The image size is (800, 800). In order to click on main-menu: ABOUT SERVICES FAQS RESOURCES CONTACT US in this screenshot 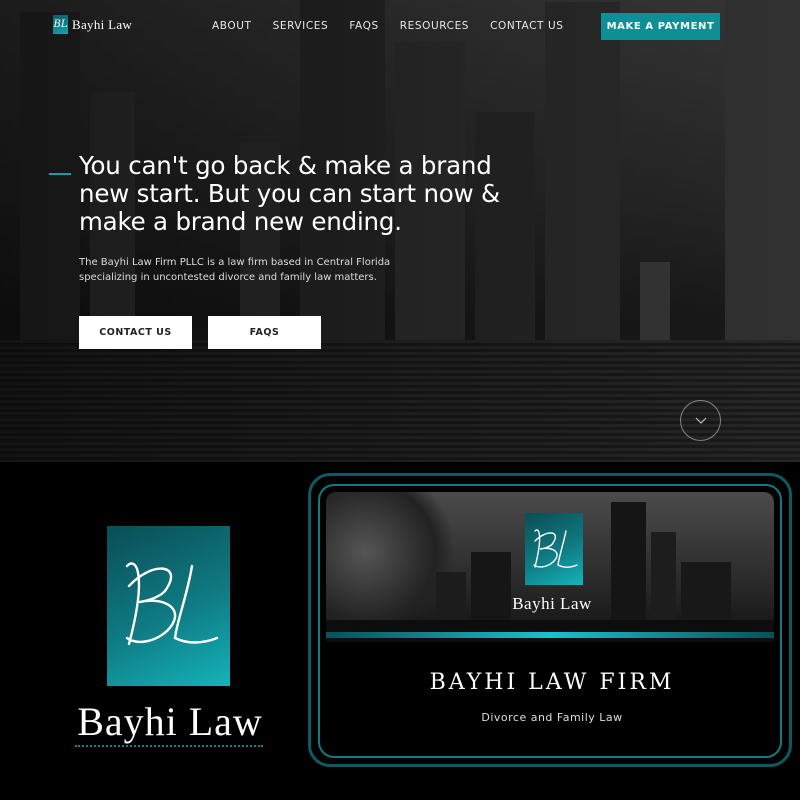, I will do `click(398, 26)`.